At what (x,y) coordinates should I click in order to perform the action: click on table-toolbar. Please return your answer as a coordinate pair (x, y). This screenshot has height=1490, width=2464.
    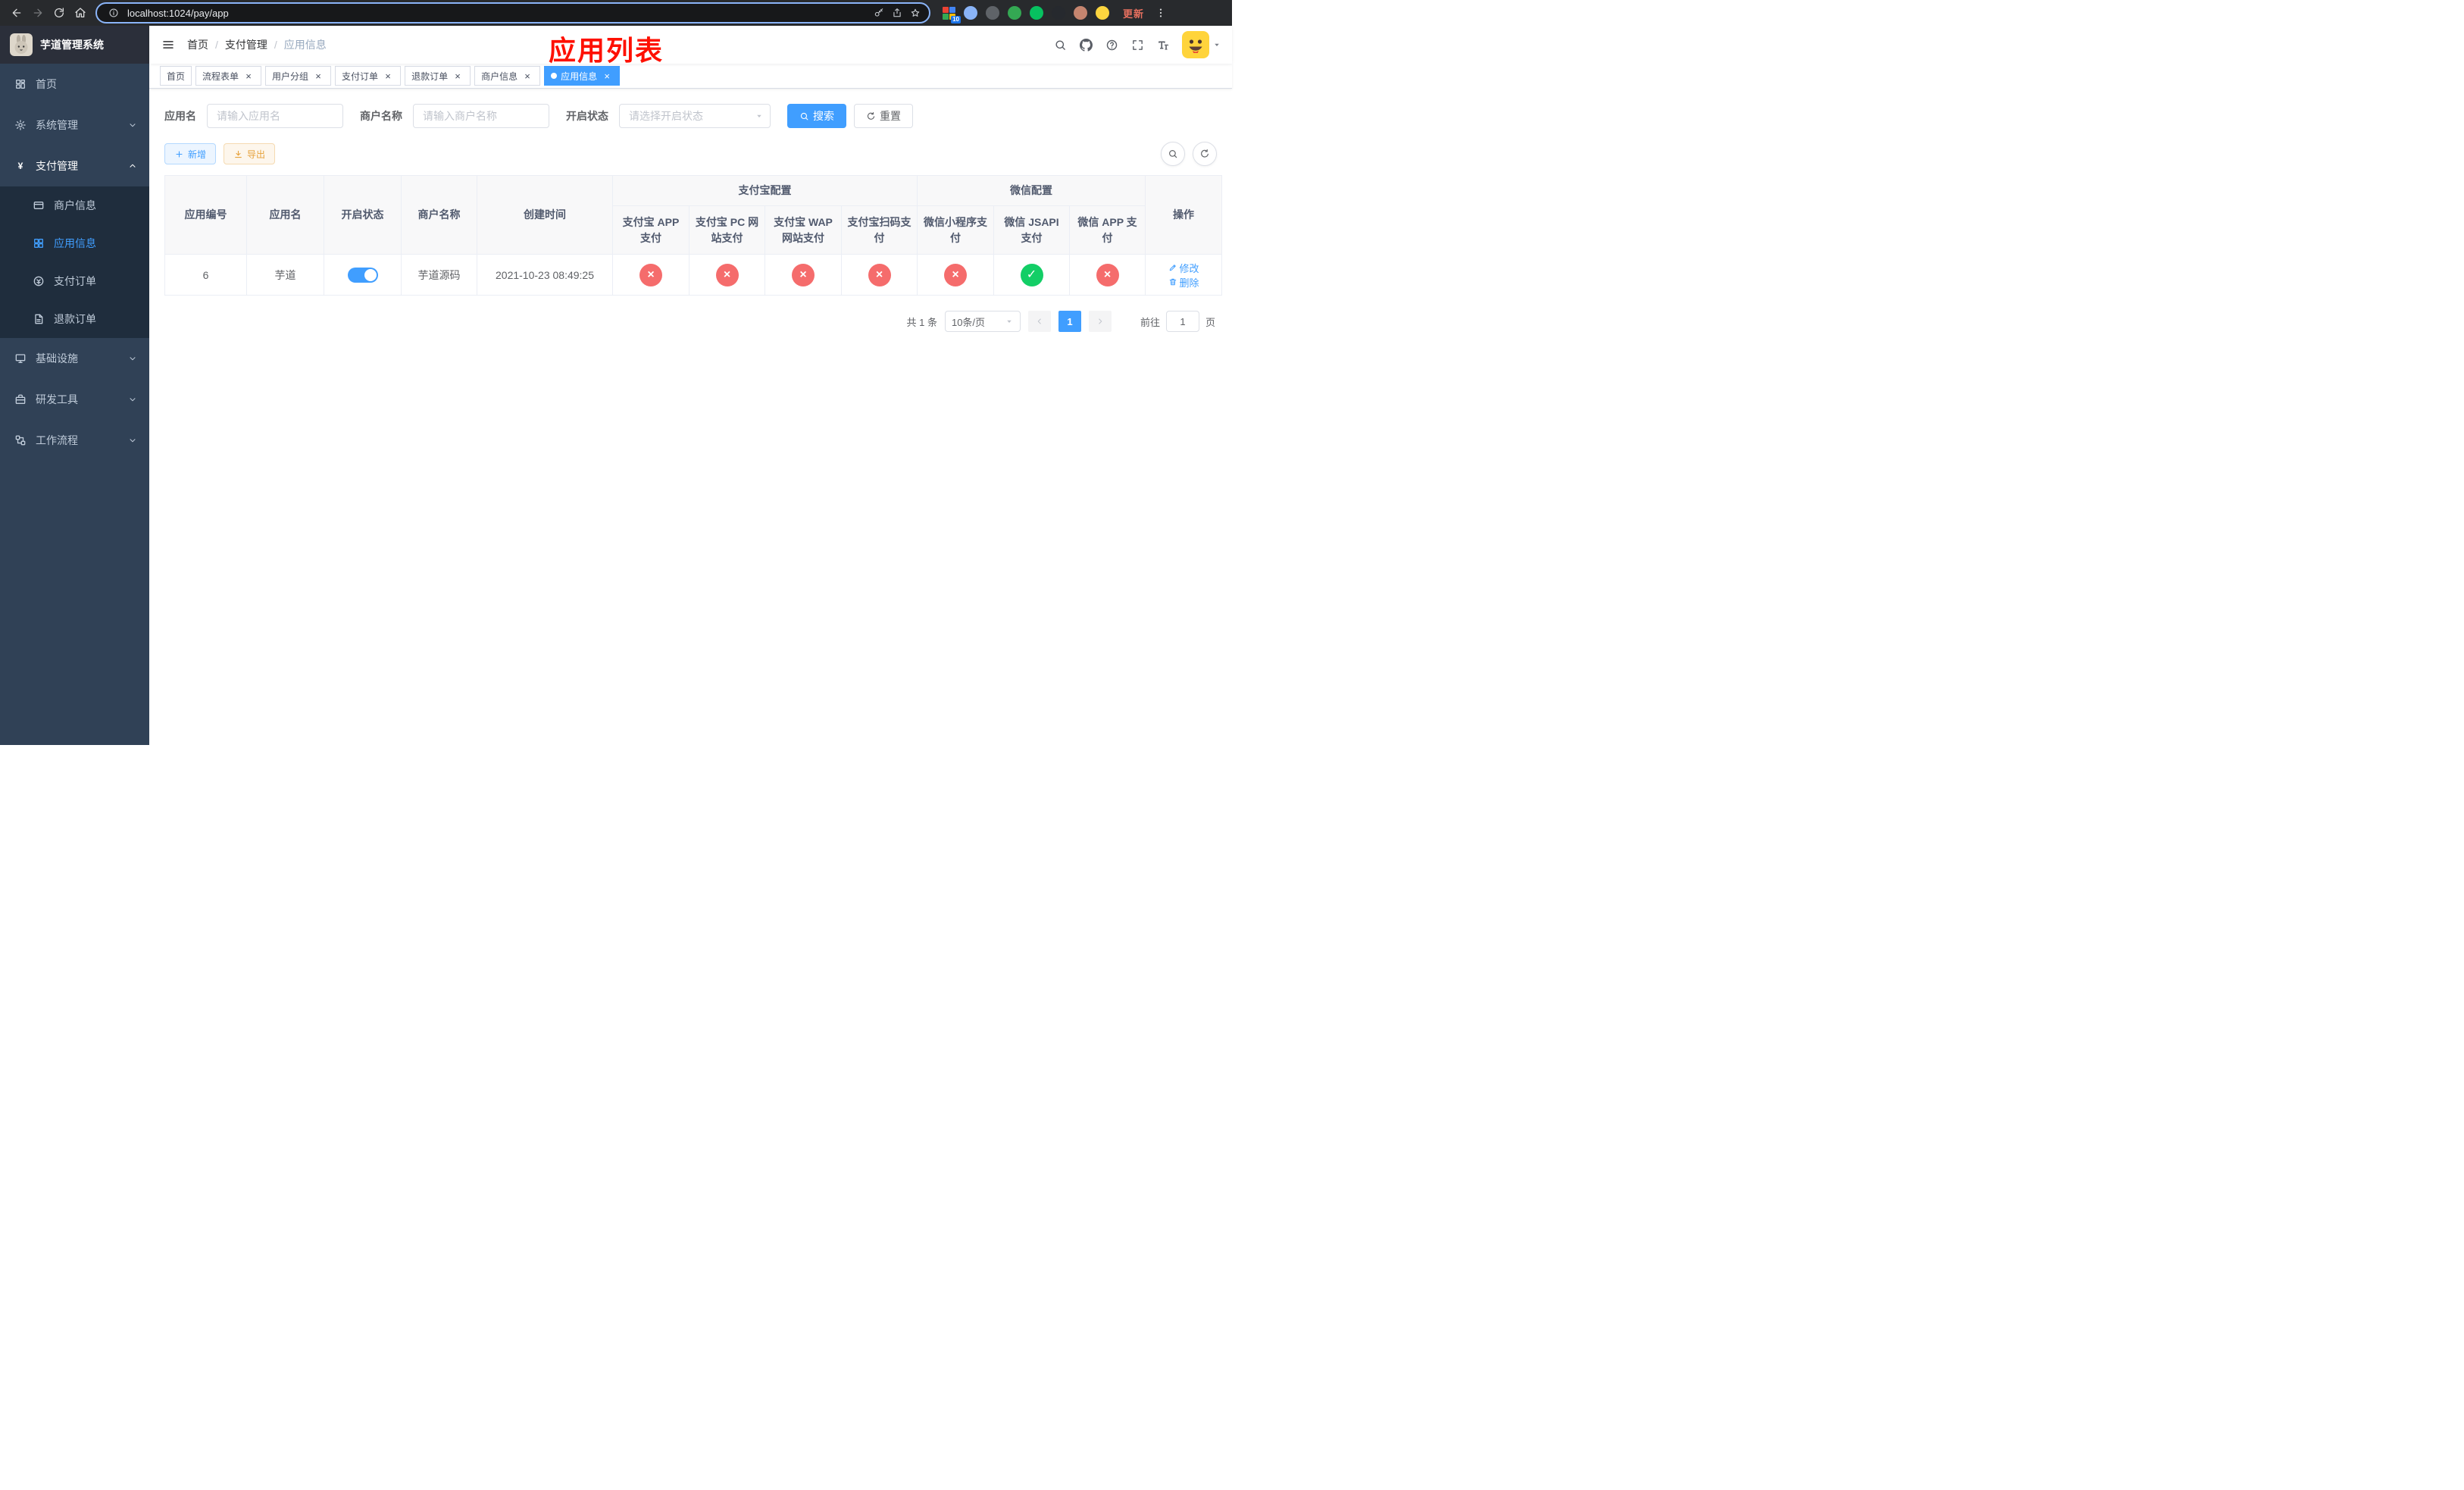
    Looking at the image, I should click on (1189, 154).